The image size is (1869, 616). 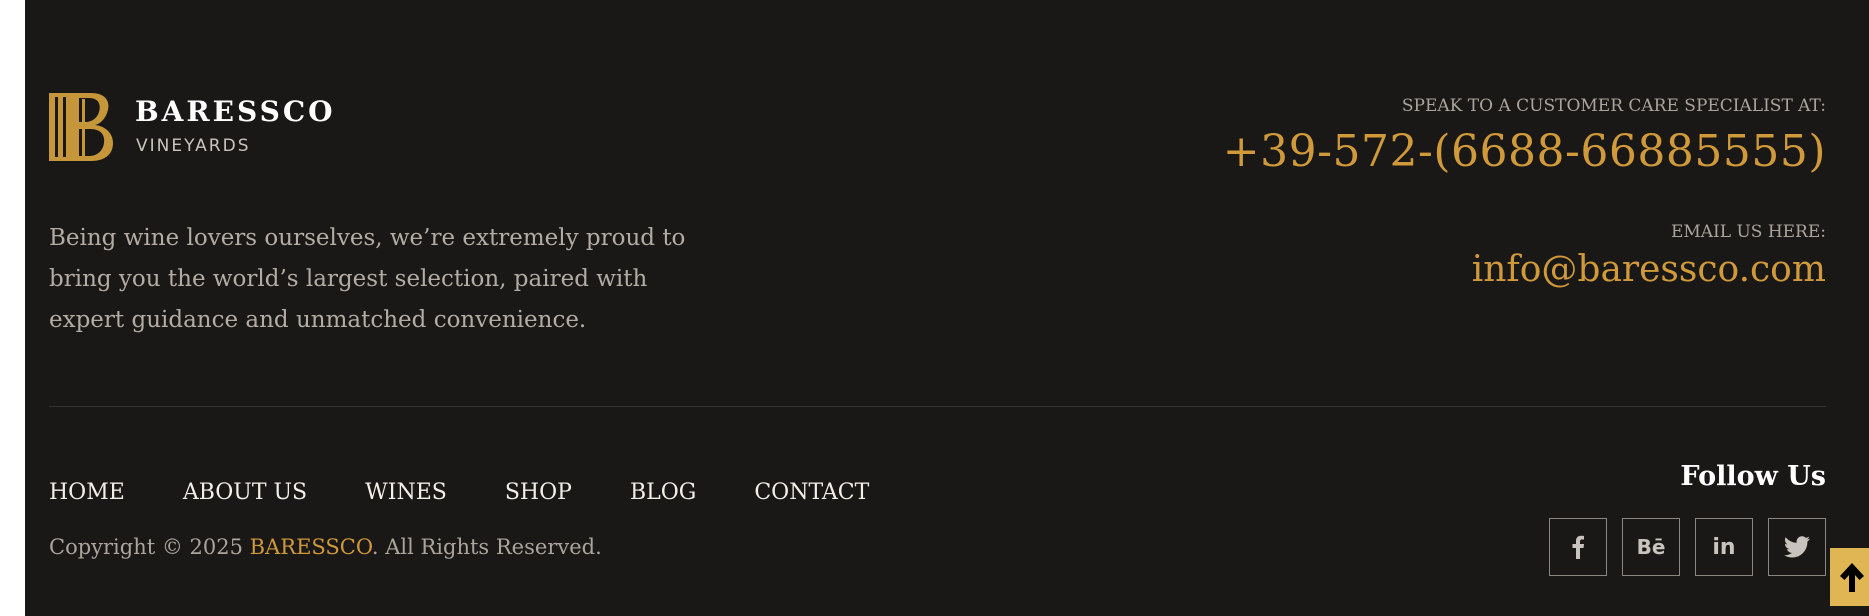 I want to click on behance-button: Bē, so click(x=1651, y=547).